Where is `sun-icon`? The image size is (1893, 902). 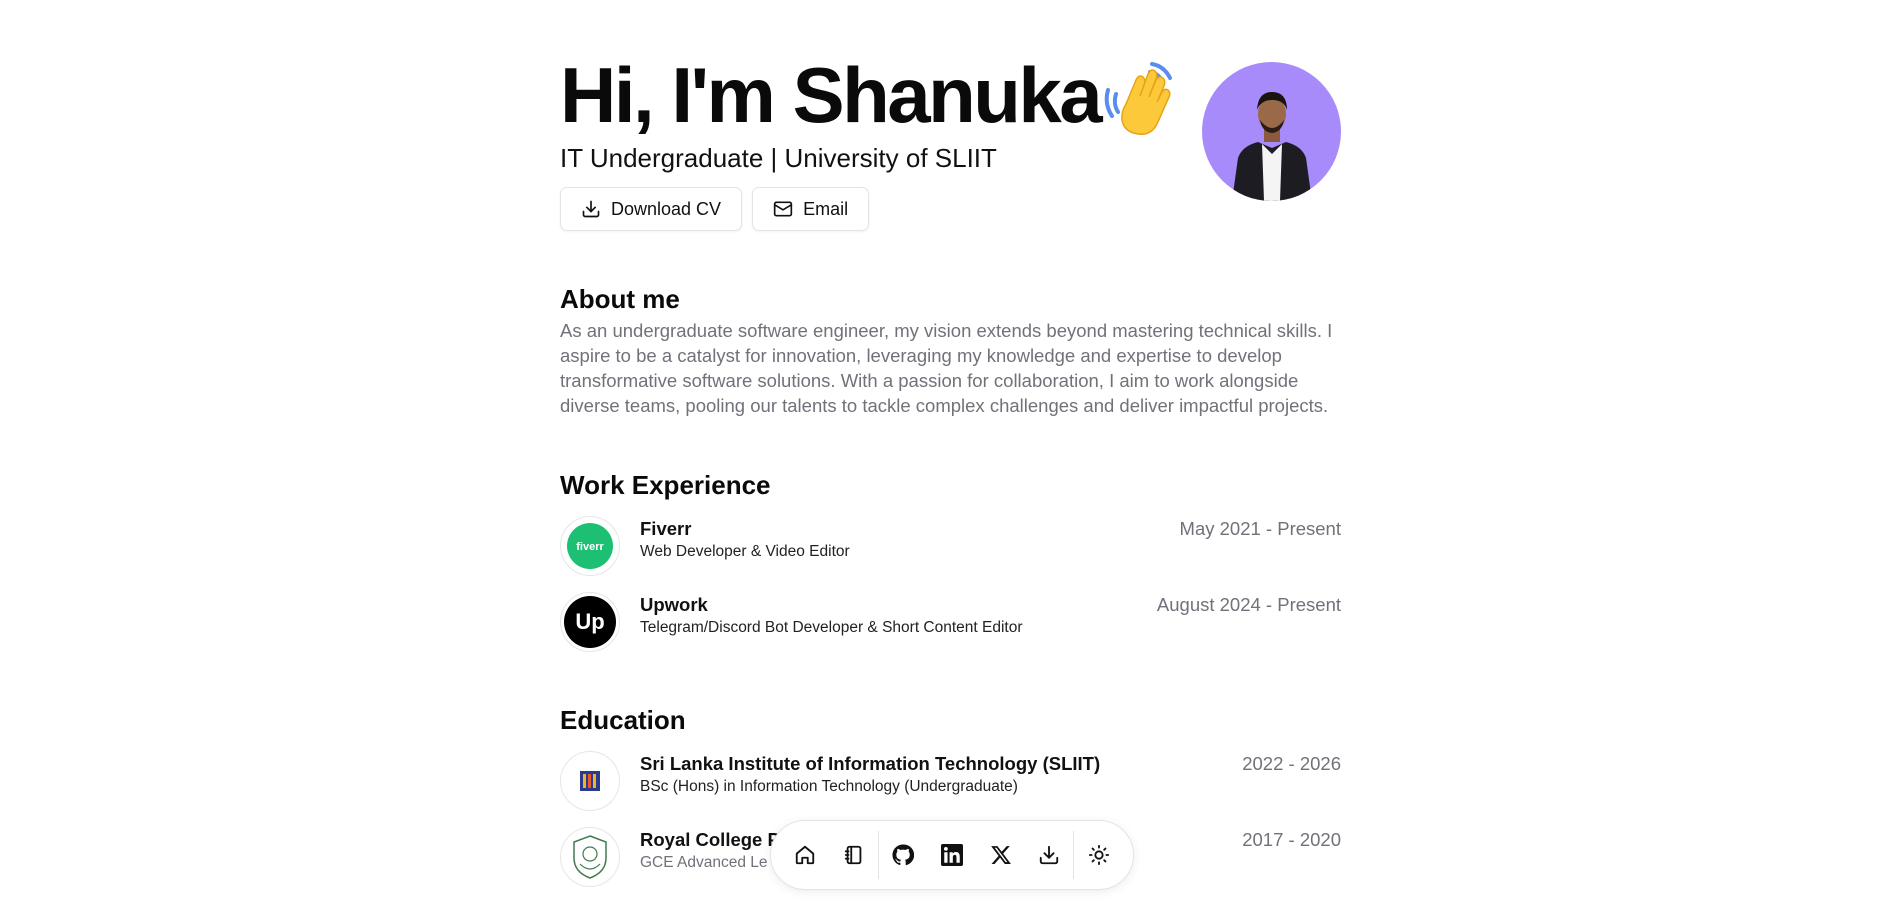
sun-icon is located at coordinates (1098, 855).